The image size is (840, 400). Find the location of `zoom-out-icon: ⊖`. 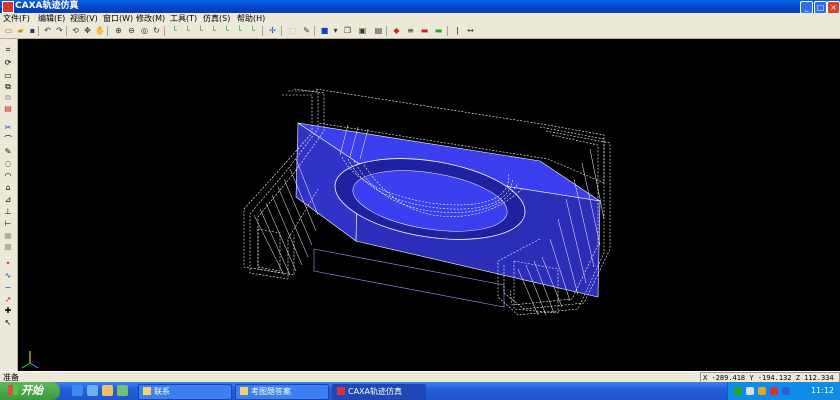

zoom-out-icon: ⊖ is located at coordinates (131, 30).